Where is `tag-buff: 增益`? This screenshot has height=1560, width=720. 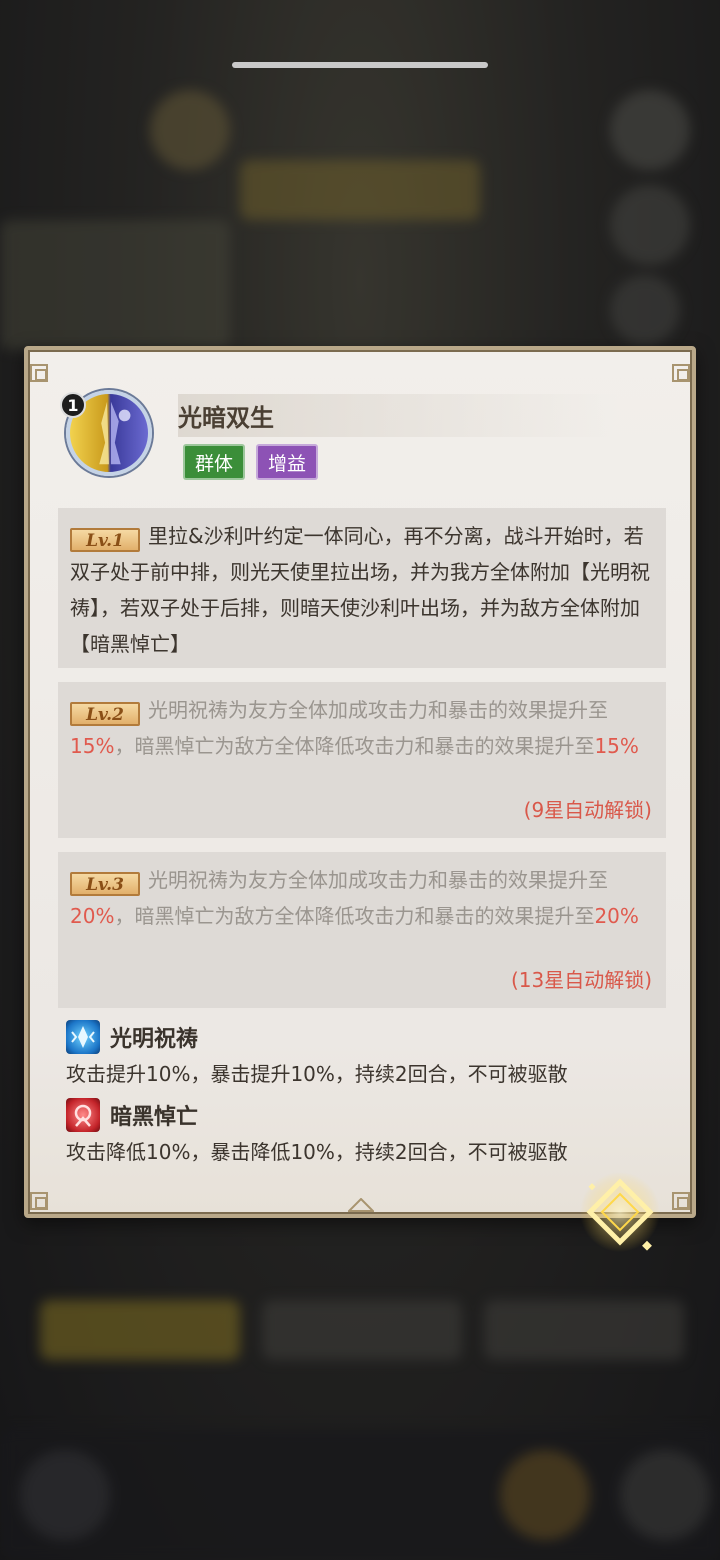
tag-buff: 增益 is located at coordinates (287, 462).